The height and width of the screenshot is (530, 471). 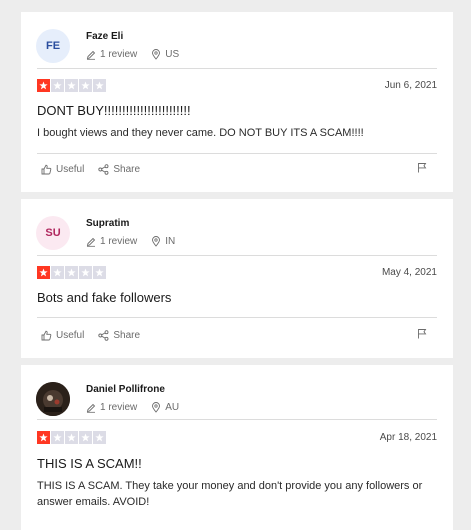 I want to click on reviewer-meta: 1 review US, so click(x=132, y=54).